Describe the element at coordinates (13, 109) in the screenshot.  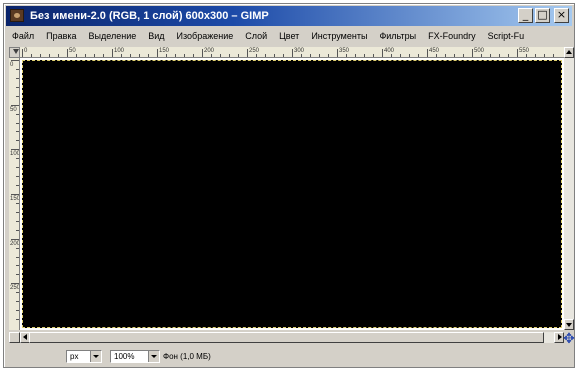
I see `ruler-label: 50` at that location.